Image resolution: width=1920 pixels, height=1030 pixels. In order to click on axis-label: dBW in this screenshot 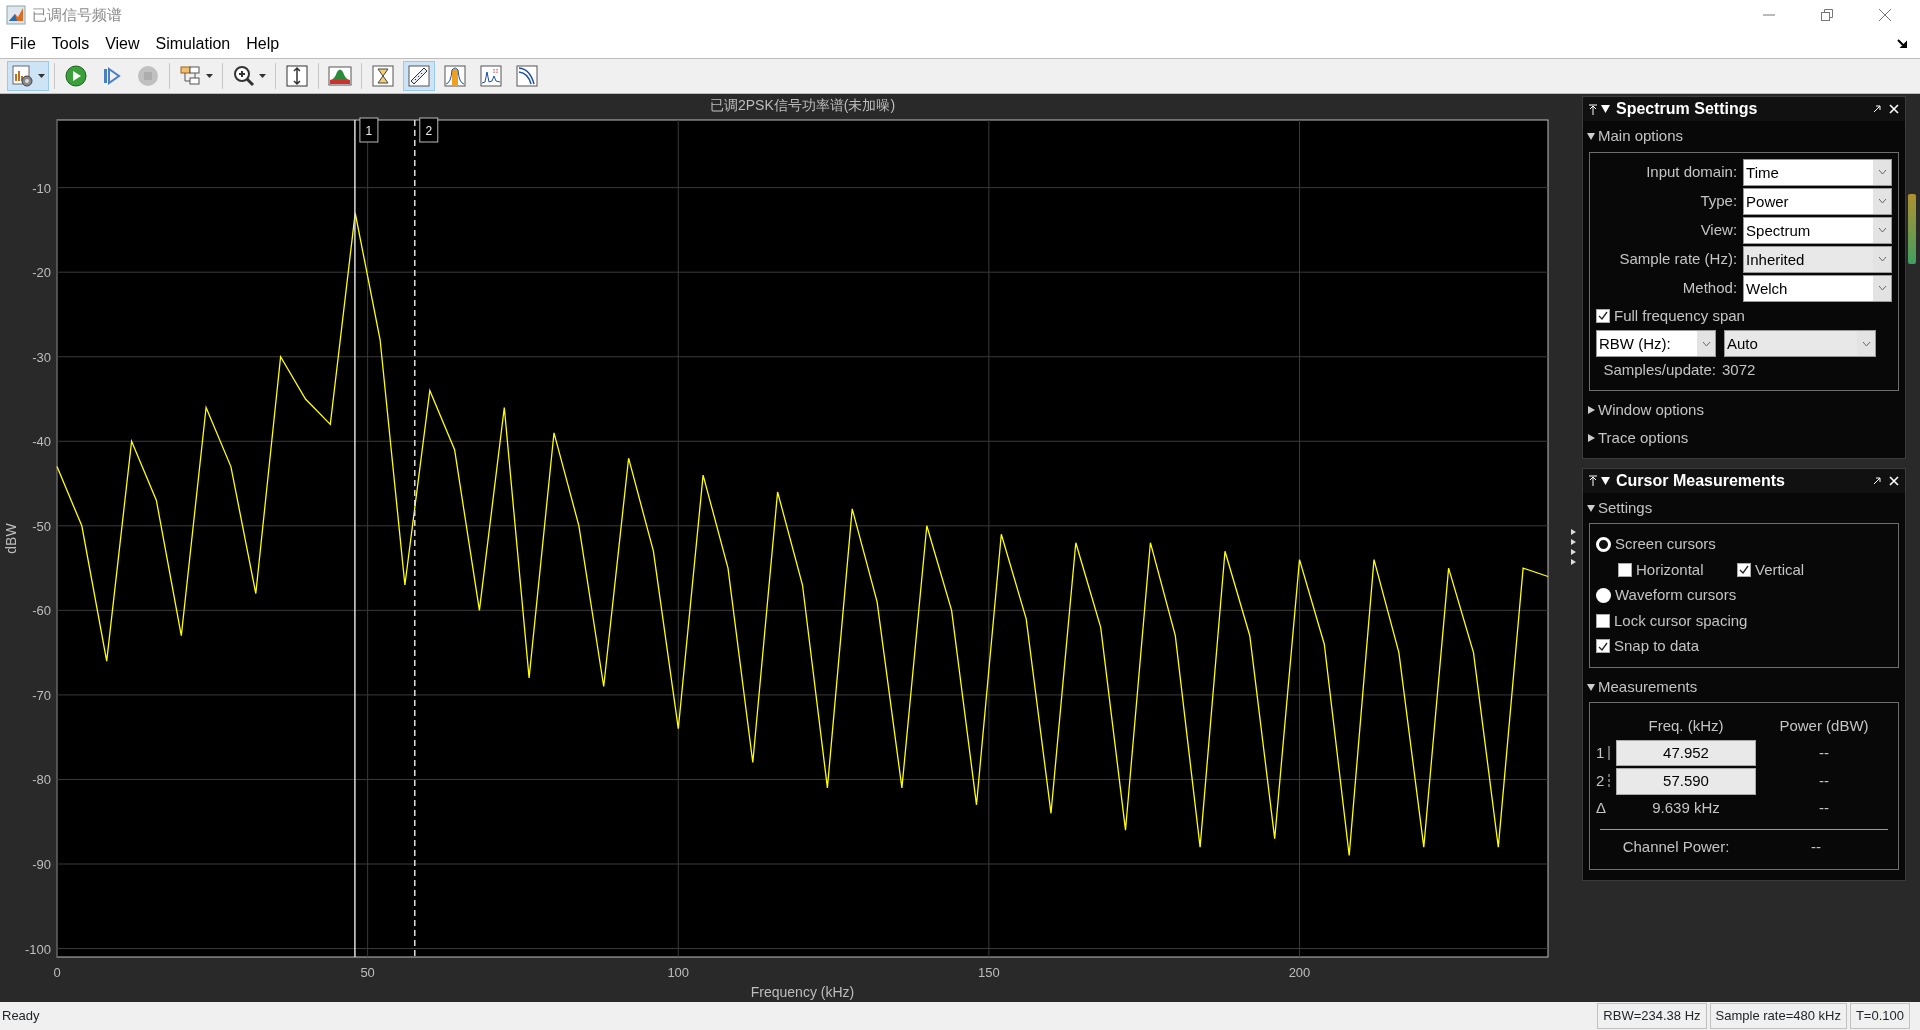, I will do `click(11, 538)`.